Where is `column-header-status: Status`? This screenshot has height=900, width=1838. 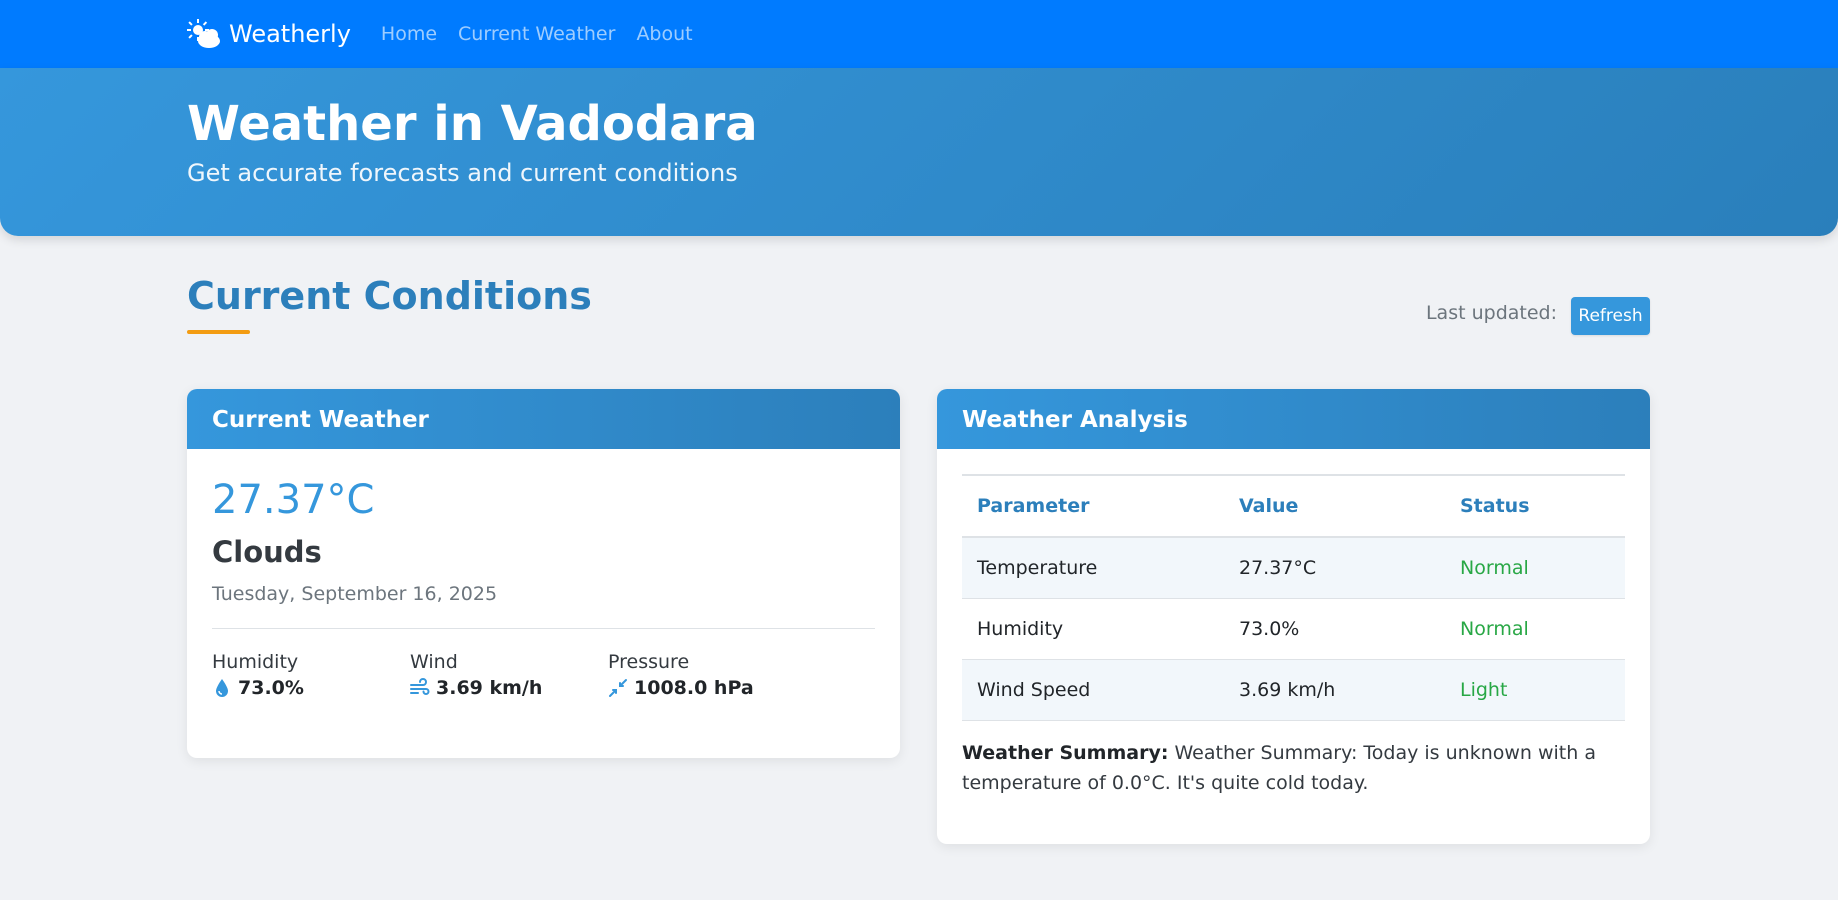 column-header-status: Status is located at coordinates (1535, 506).